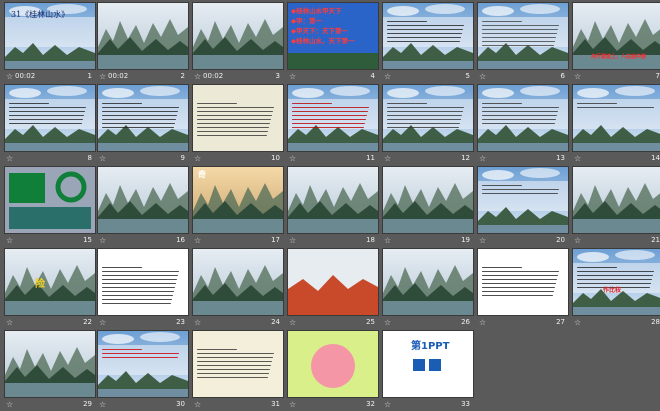 The image size is (660, 411). I want to click on slide-thumbnail-10: ☆ 10, so click(238, 125).